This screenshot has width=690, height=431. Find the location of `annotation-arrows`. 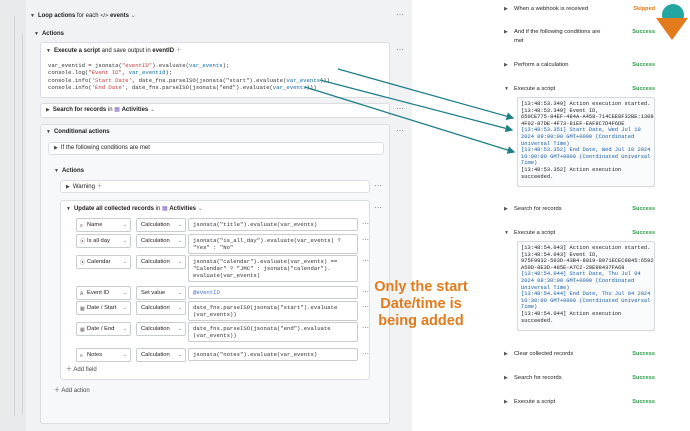

annotation-arrows is located at coordinates (410, 111).